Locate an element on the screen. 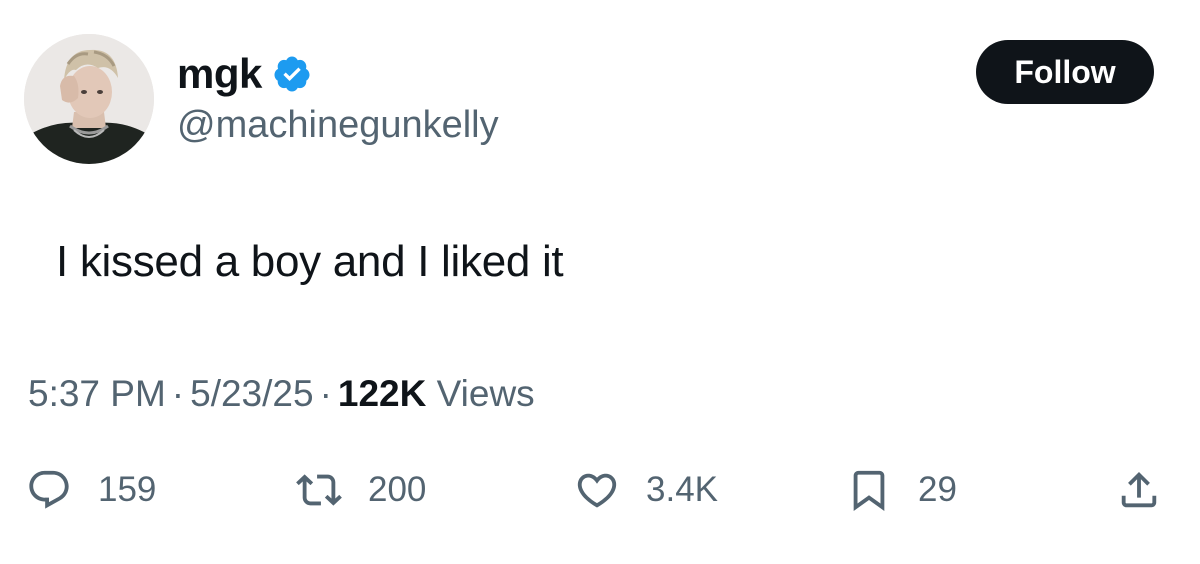  bookmark-button: 29 is located at coordinates (901, 490).